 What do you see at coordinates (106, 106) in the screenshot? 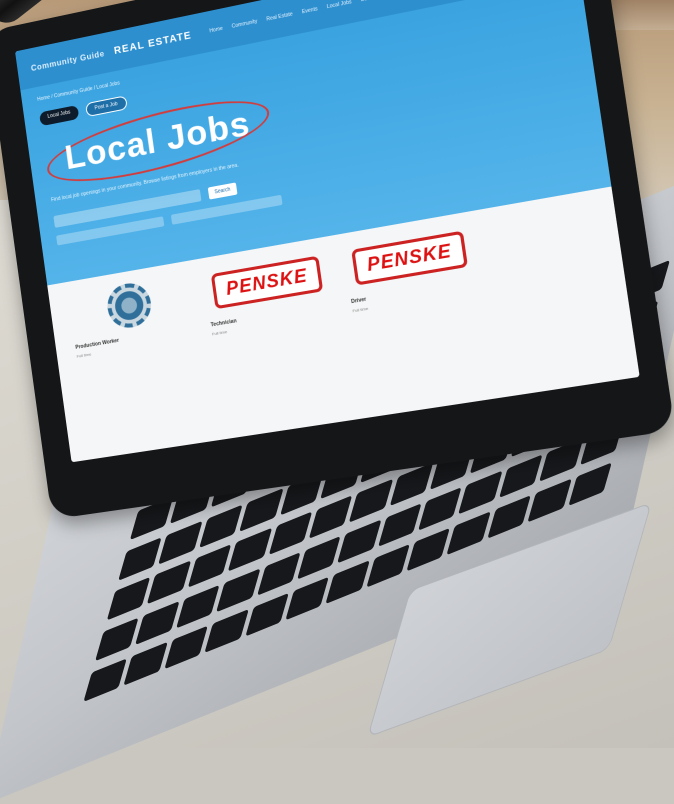
I see `post-job-pill: Post a Job` at bounding box center [106, 106].